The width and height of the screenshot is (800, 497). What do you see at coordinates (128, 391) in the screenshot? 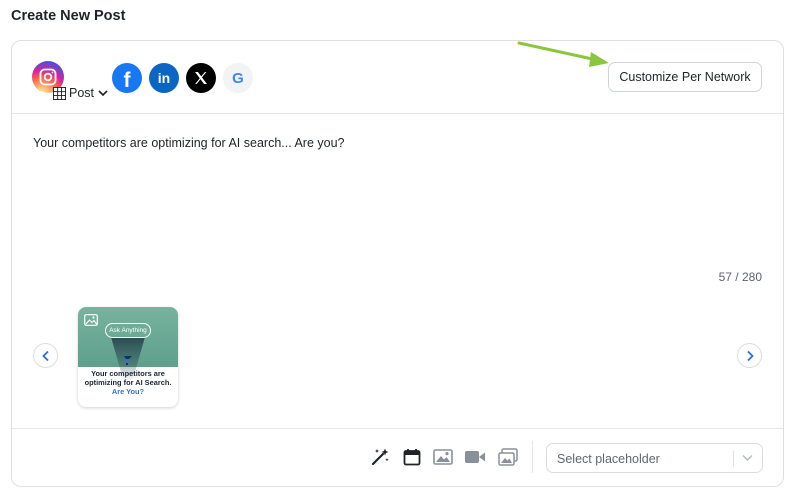
I see `headline-accent: Are You?` at bounding box center [128, 391].